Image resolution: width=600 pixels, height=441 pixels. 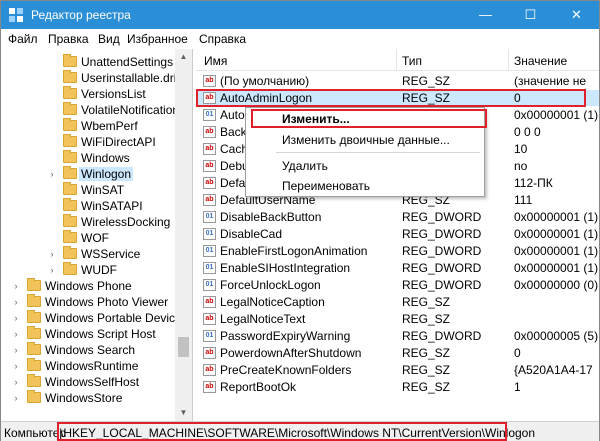 What do you see at coordinates (540, 61) in the screenshot?
I see `column-value-header: Значение` at bounding box center [540, 61].